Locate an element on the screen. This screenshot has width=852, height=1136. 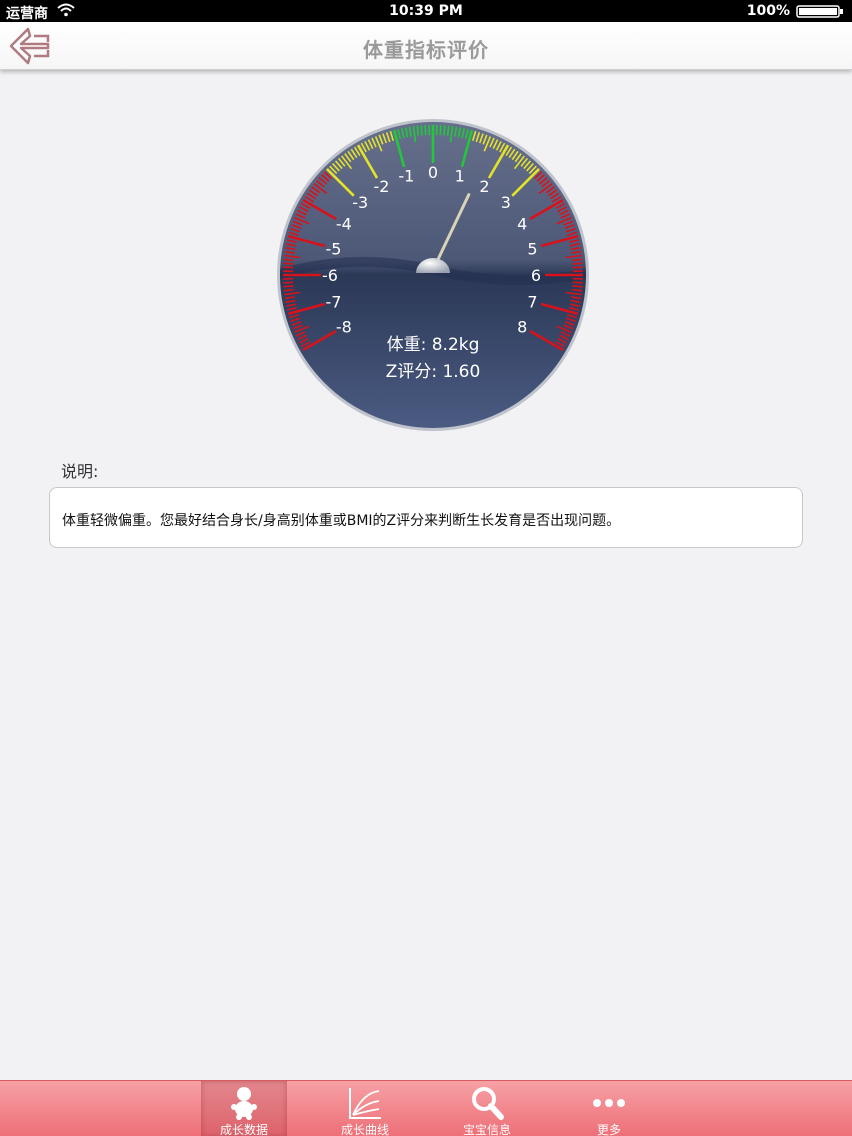
battery-percent: 100% is located at coordinates (768, 11).